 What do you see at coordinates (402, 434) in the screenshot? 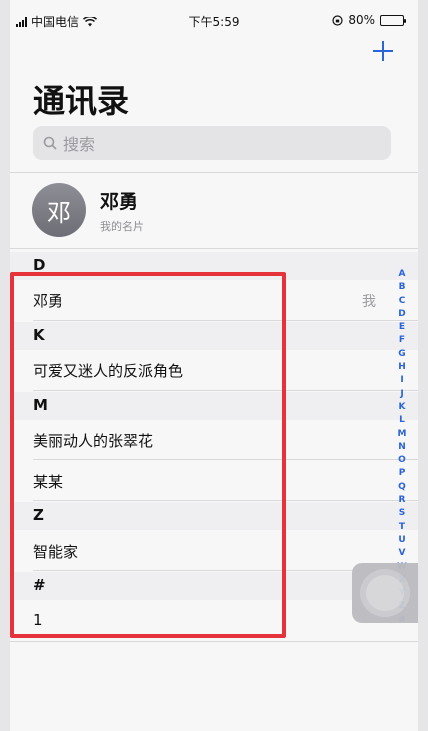
I see `index-letter: M` at bounding box center [402, 434].